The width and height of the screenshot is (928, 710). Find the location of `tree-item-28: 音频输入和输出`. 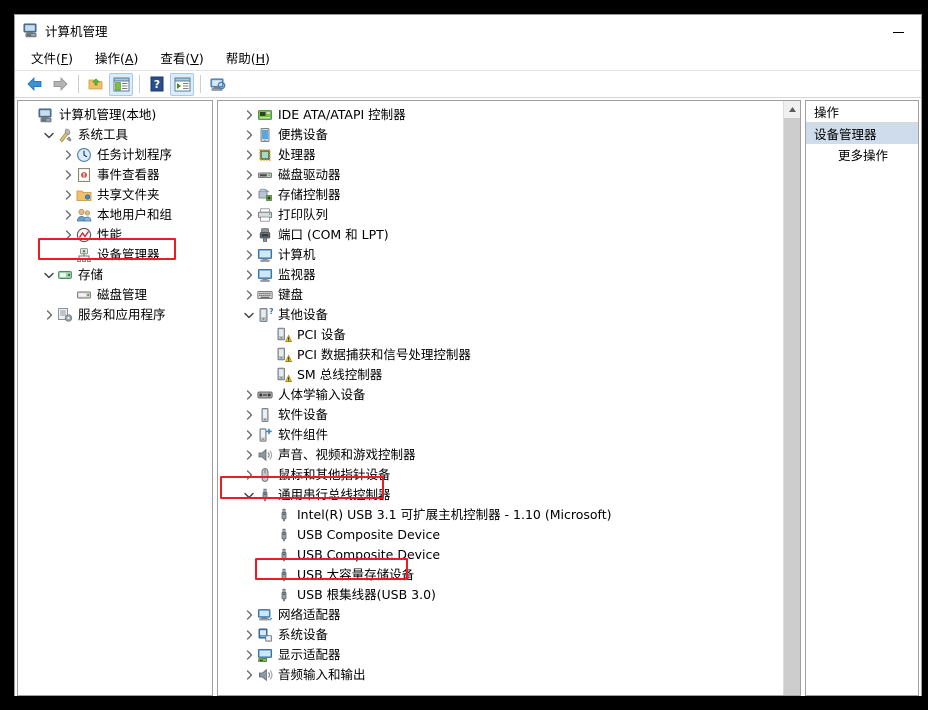

tree-item-28: 音频输入和输出 is located at coordinates (509, 675).